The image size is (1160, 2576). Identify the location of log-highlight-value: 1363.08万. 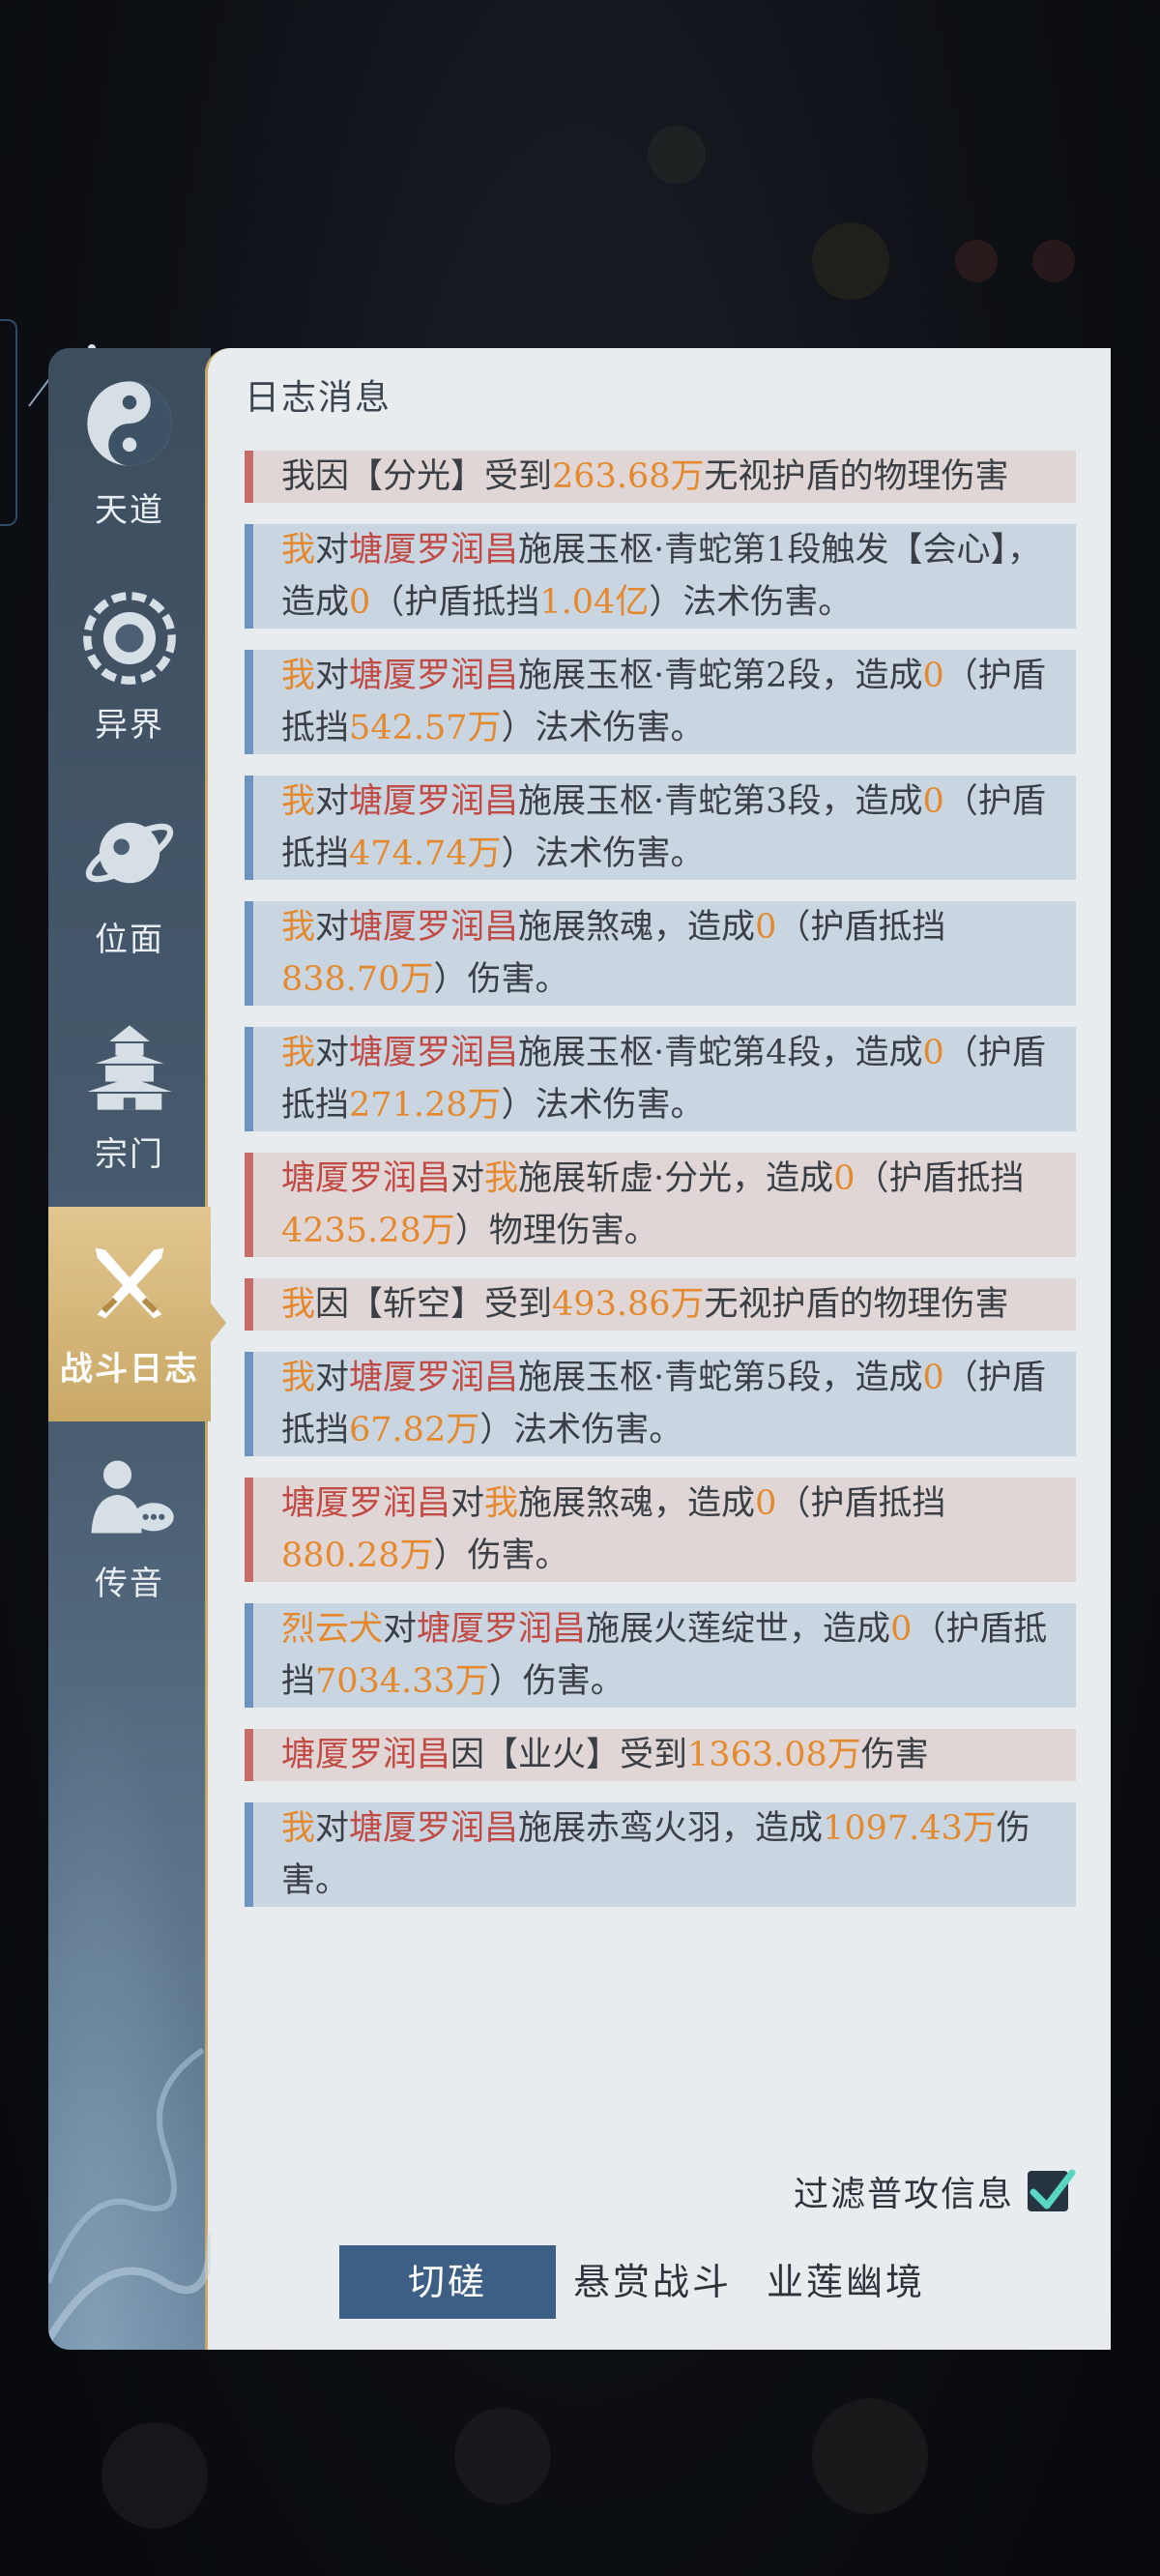
(774, 1755).